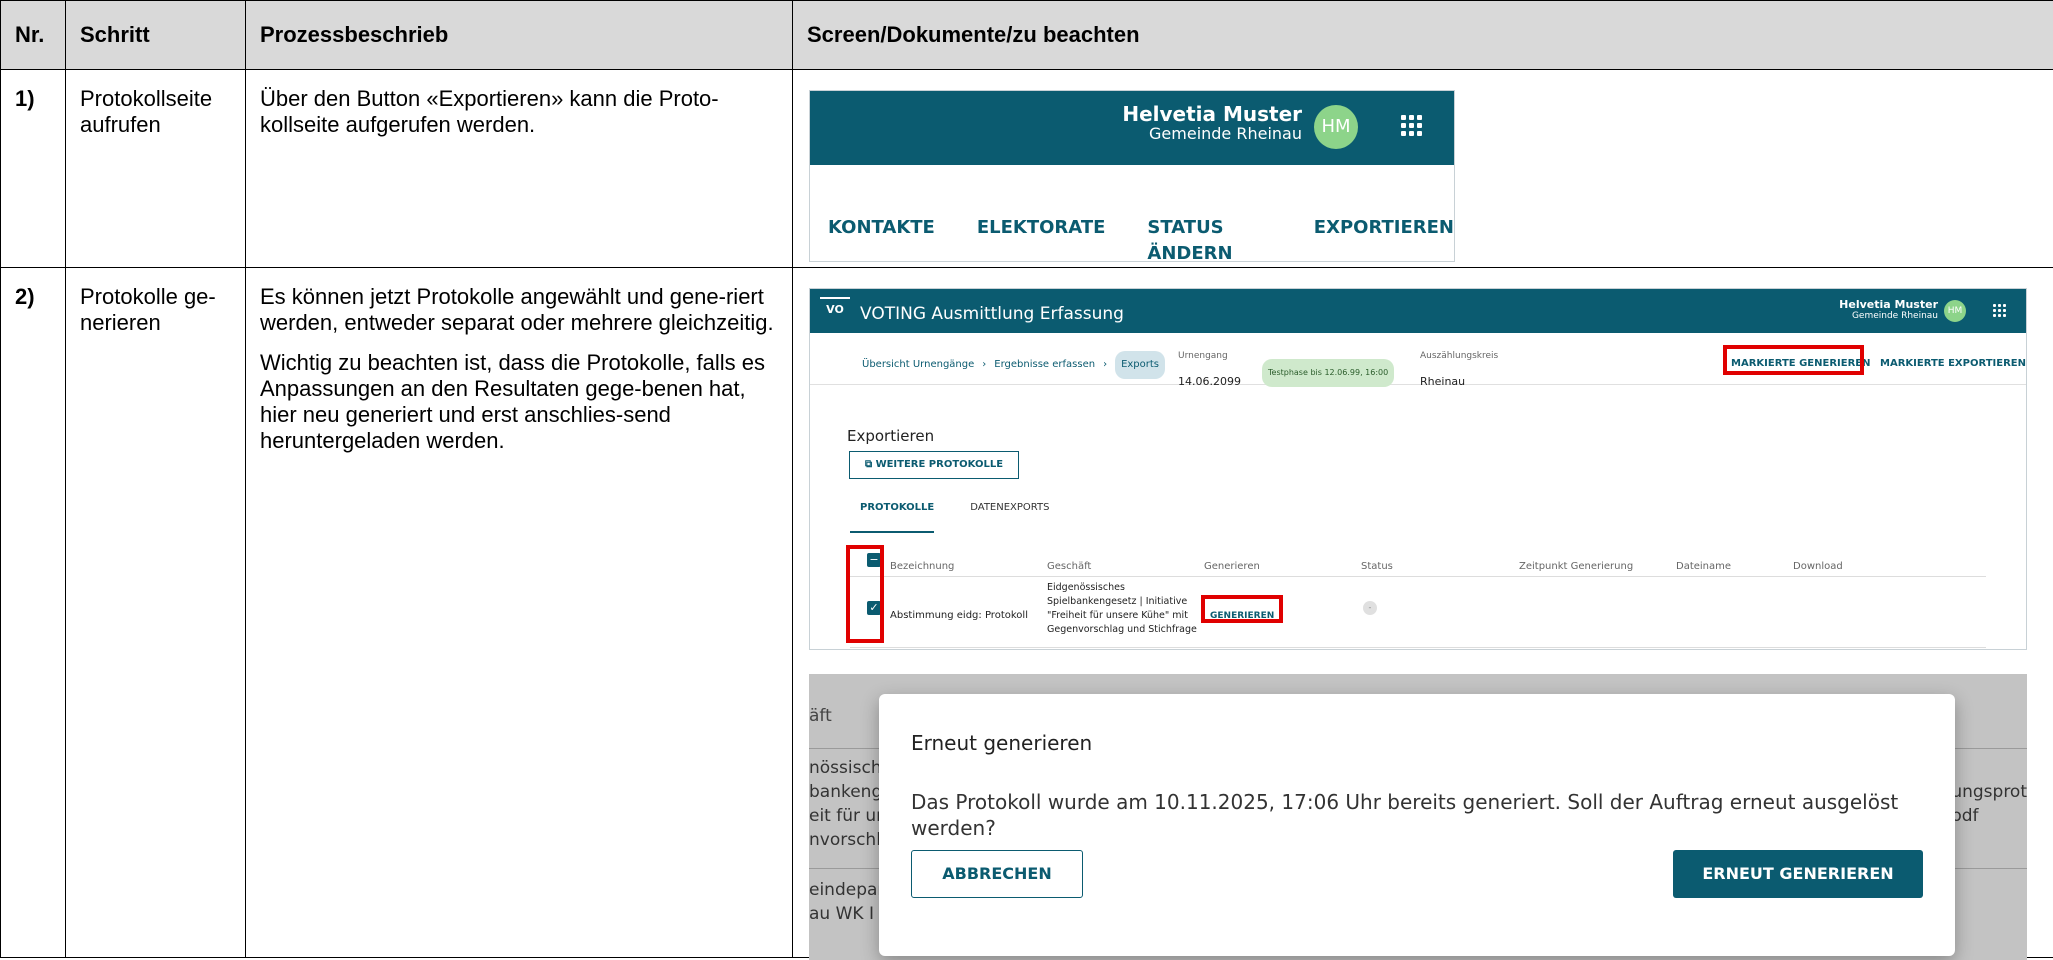 The image size is (2053, 960). I want to click on external-link-icon: ⧉, so click(870, 464).